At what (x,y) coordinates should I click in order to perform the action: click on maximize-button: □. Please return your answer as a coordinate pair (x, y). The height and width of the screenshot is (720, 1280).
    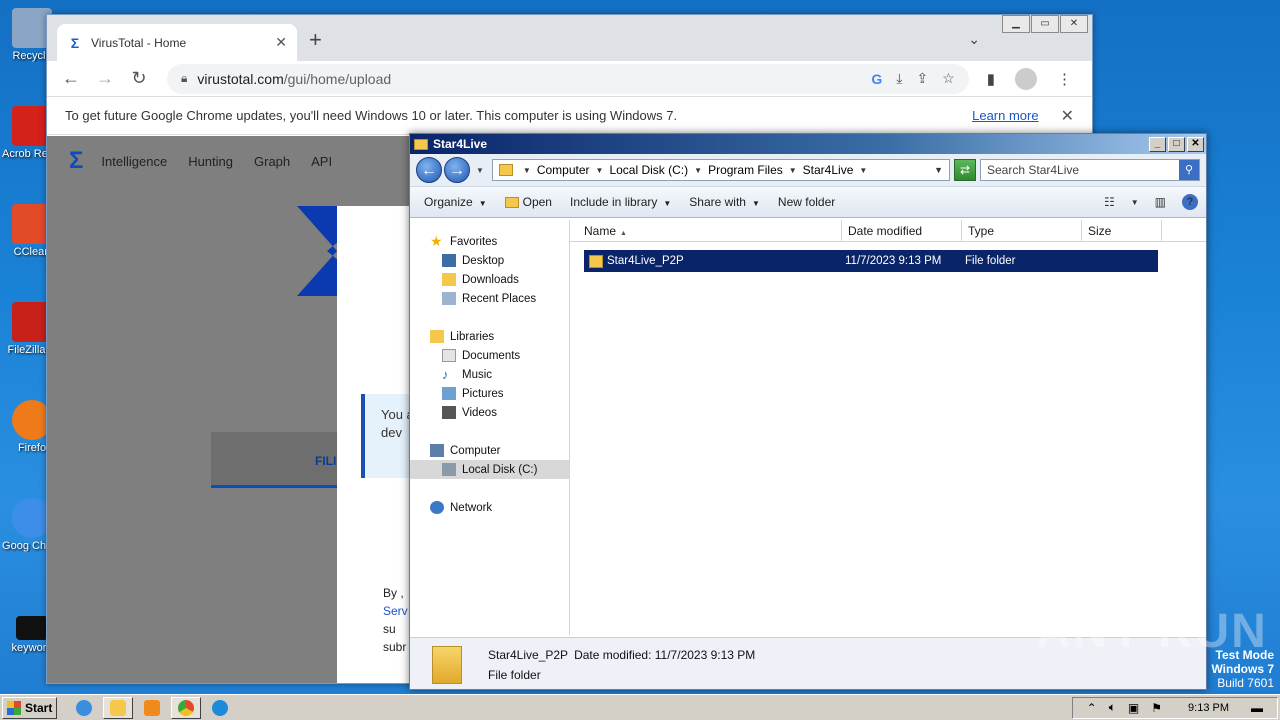
    Looking at the image, I should click on (1176, 144).